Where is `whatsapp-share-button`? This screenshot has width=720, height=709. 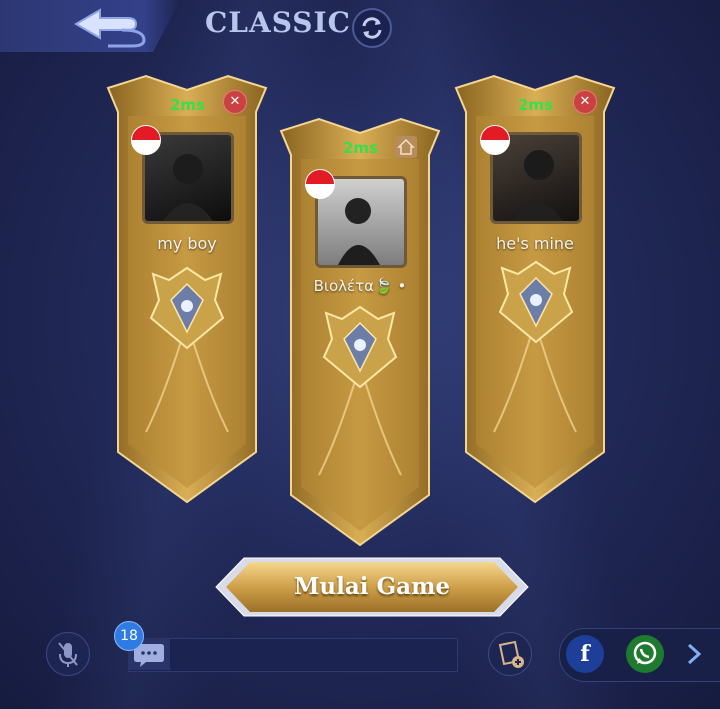 whatsapp-share-button is located at coordinates (645, 654).